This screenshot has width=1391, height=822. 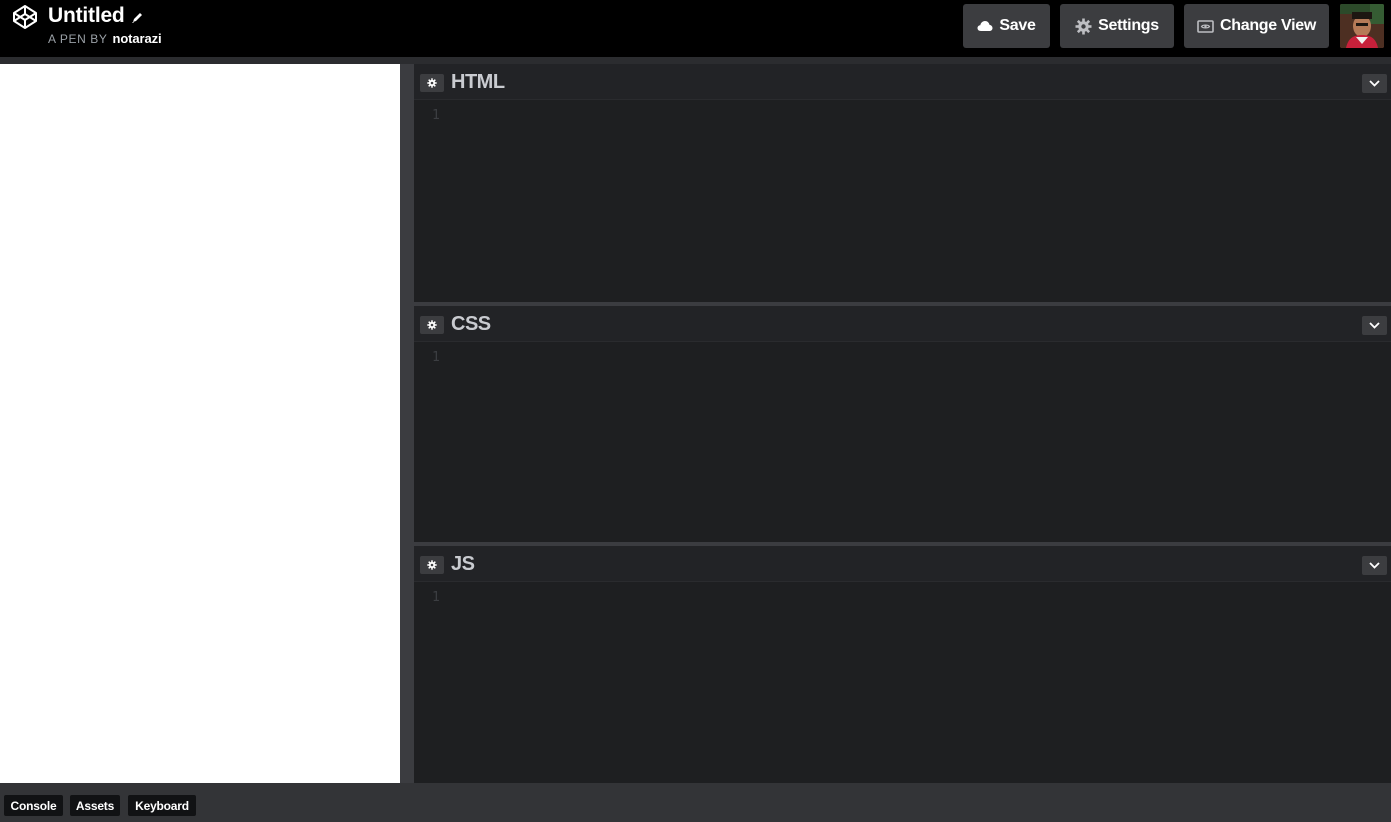 What do you see at coordinates (902, 324) in the screenshot?
I see `css-editor-header: CSS` at bounding box center [902, 324].